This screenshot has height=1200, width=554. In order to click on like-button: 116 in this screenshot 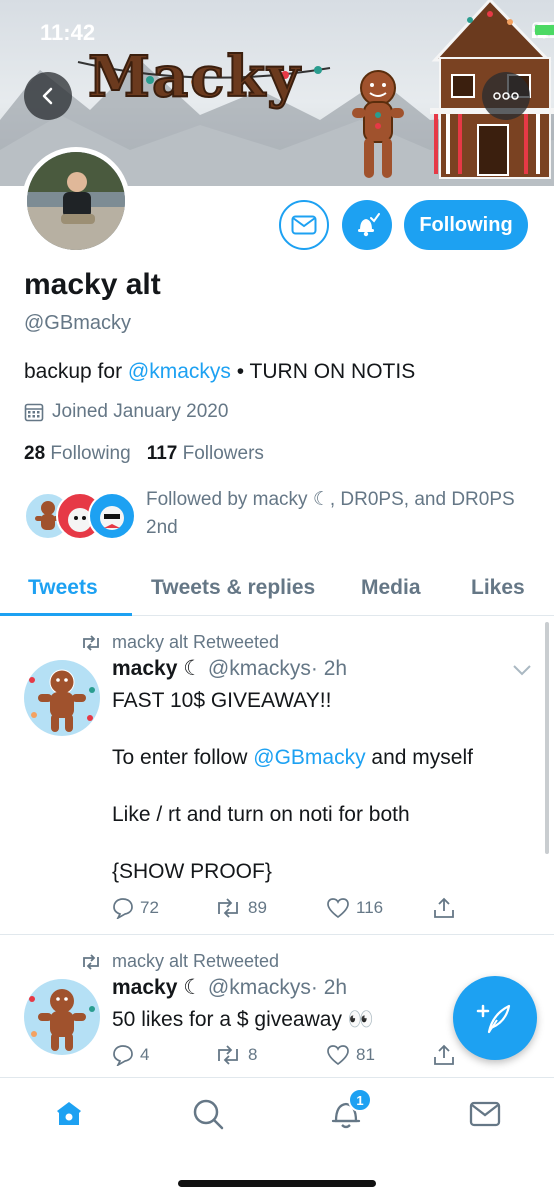, I will do `click(379, 908)`.